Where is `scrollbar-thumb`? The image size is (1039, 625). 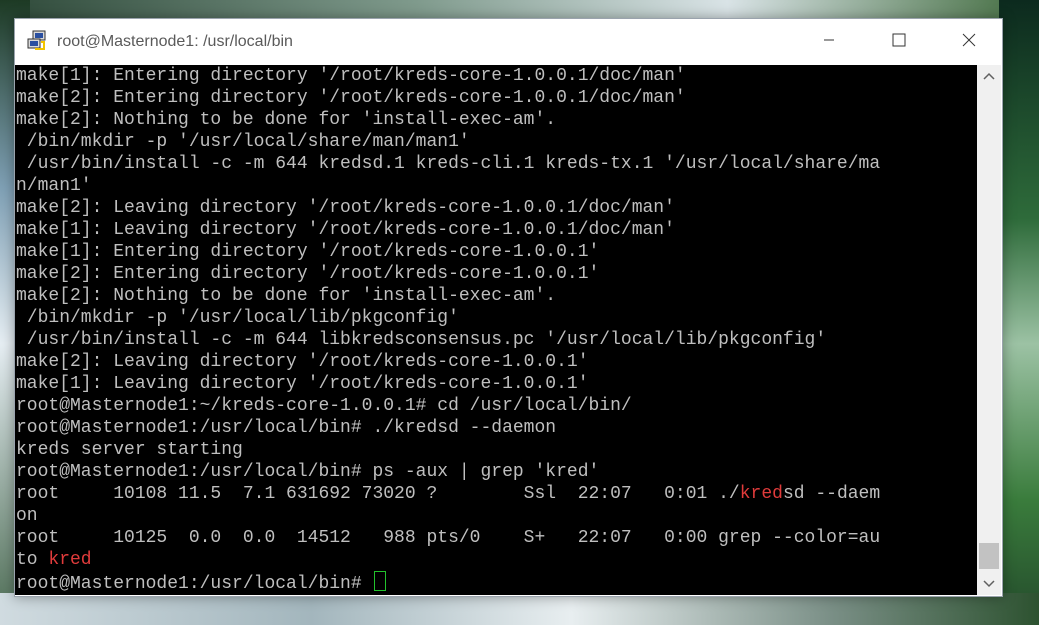 scrollbar-thumb is located at coordinates (989, 556).